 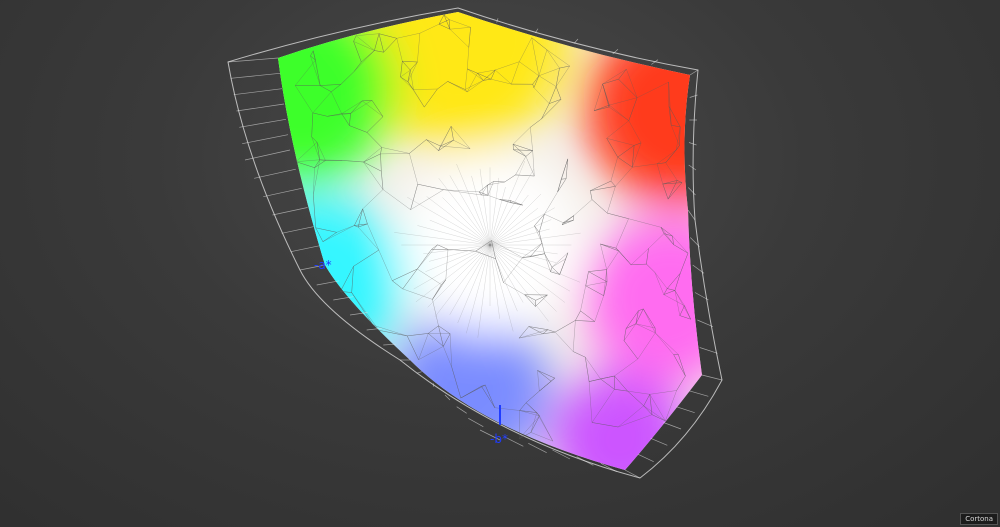 I want to click on watermark-text: Cortona, so click(x=979, y=519).